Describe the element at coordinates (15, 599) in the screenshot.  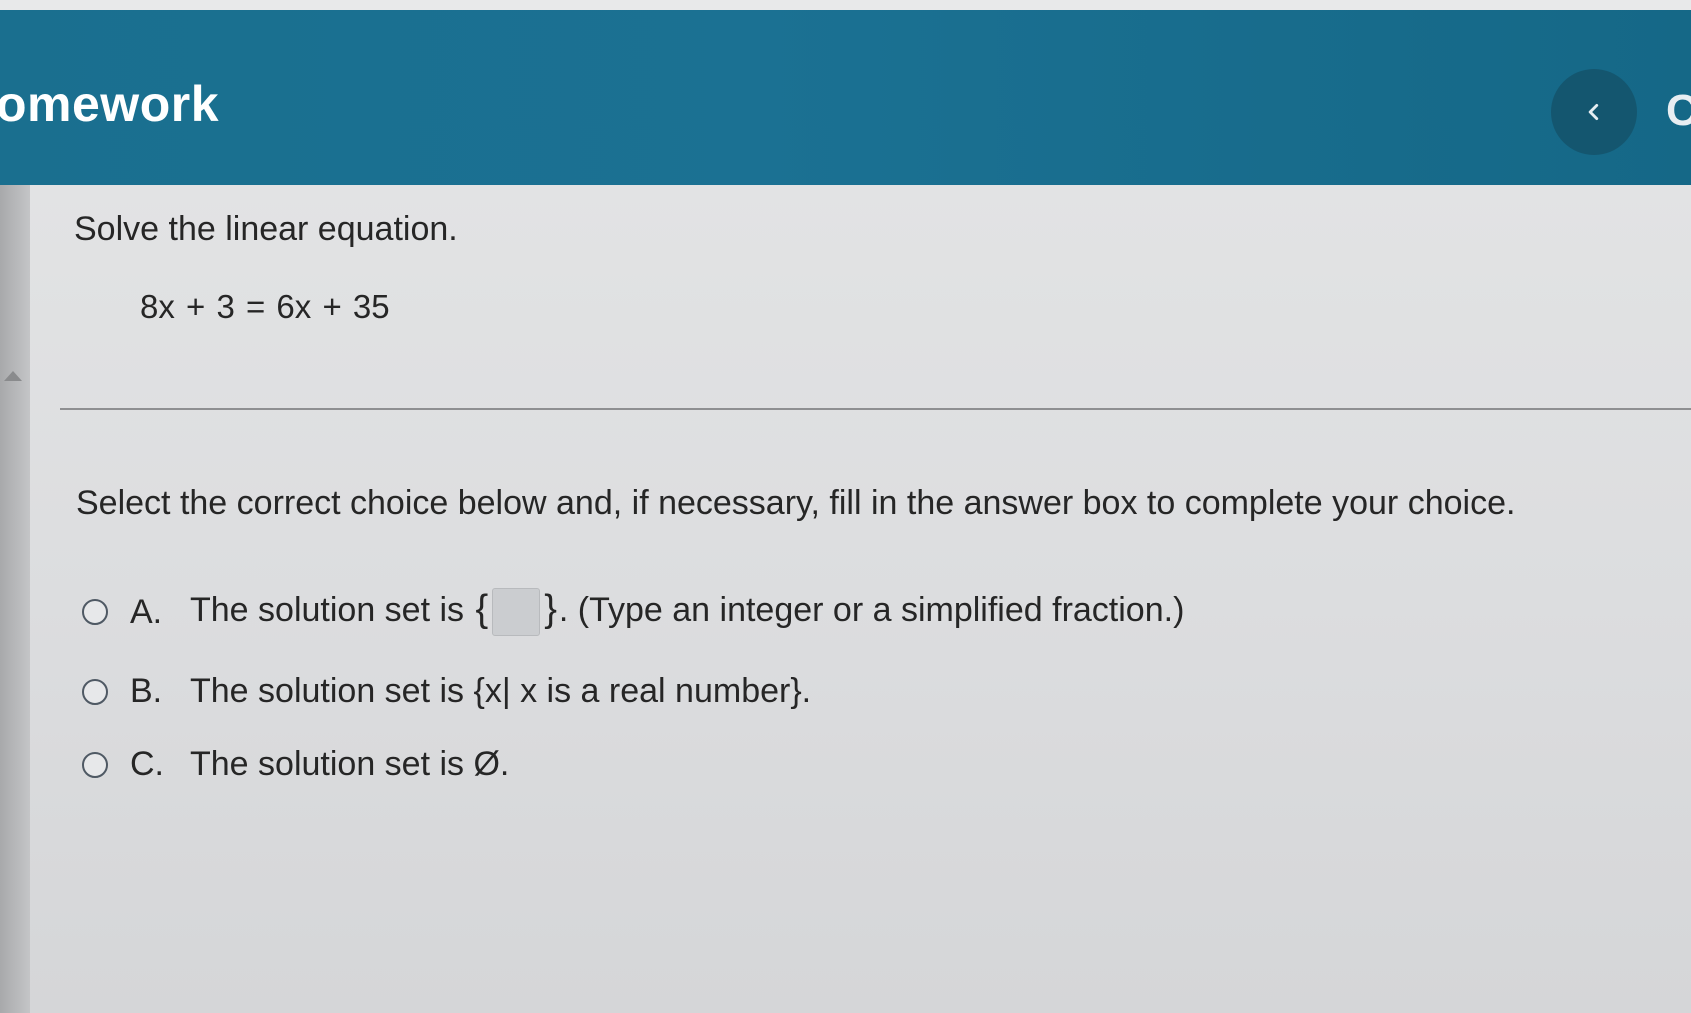
I see `left-scroll-bar` at that location.